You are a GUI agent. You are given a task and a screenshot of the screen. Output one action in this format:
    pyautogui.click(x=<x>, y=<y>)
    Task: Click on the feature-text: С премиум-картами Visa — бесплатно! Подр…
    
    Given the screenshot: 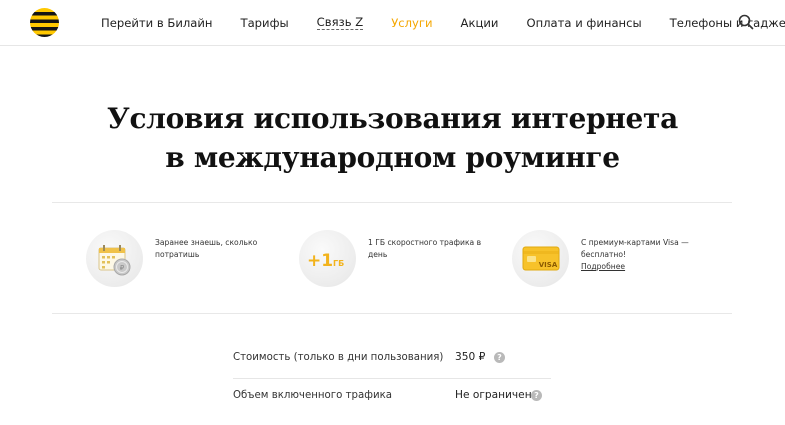 What is the action you would take?
    pyautogui.click(x=643, y=255)
    